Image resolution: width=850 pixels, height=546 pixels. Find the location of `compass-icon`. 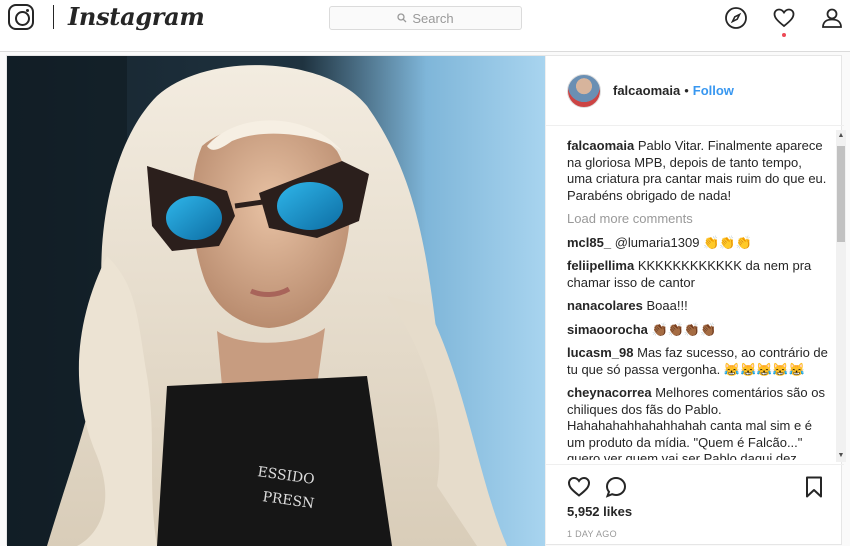

compass-icon is located at coordinates (736, 18).